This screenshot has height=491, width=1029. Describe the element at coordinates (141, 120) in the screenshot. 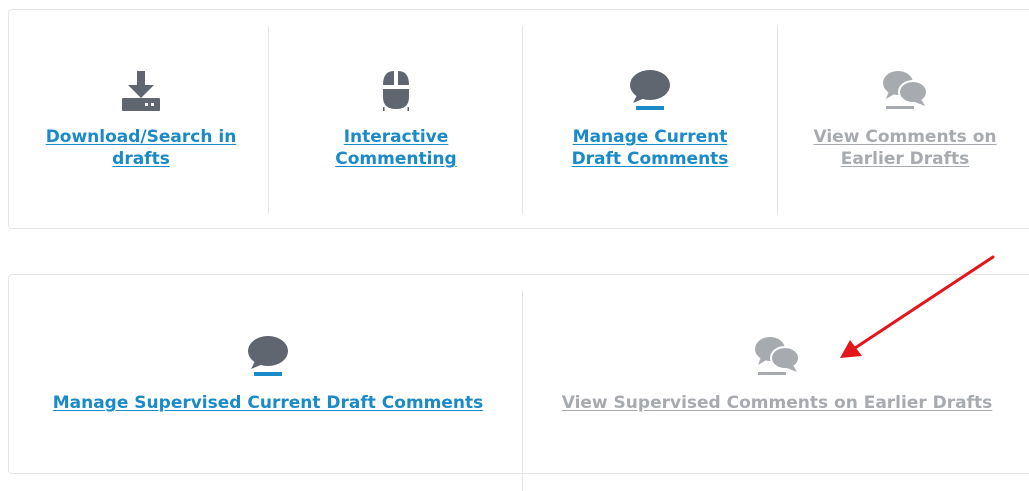

I see `tile-download-search: Download/Search in drafts` at that location.